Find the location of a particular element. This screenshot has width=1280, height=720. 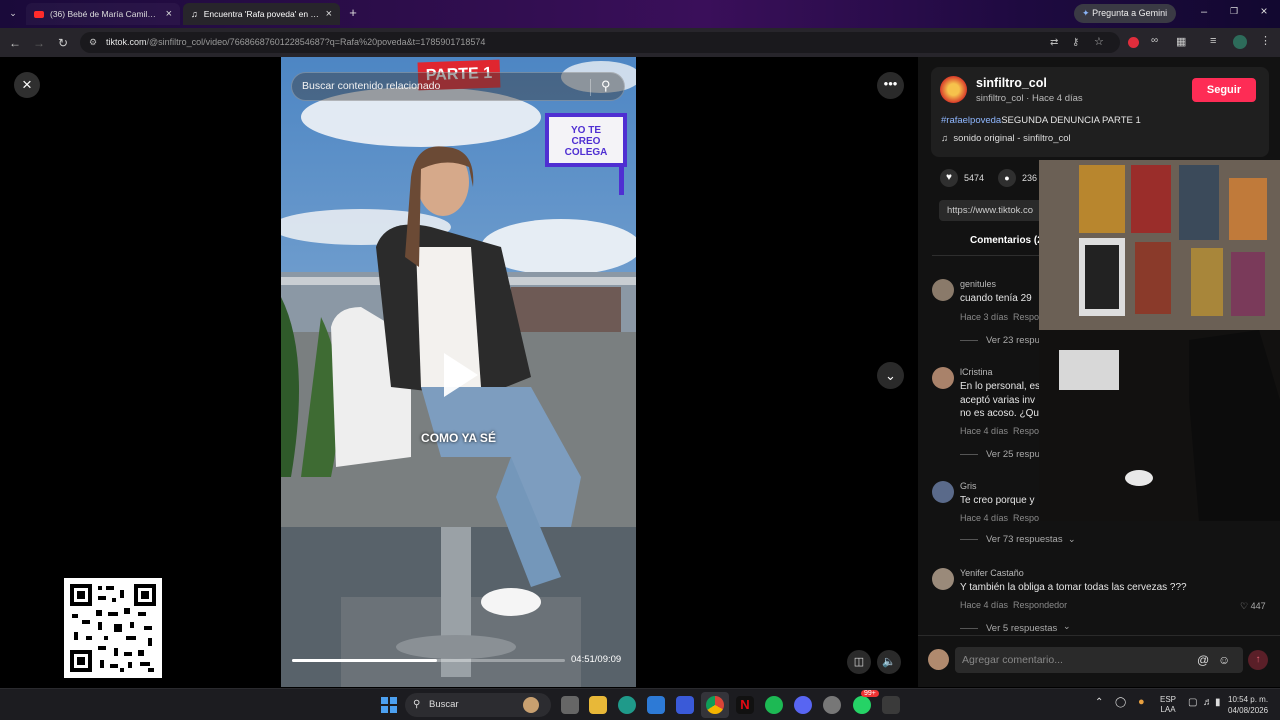

chrome-icon is located at coordinates (715, 705).